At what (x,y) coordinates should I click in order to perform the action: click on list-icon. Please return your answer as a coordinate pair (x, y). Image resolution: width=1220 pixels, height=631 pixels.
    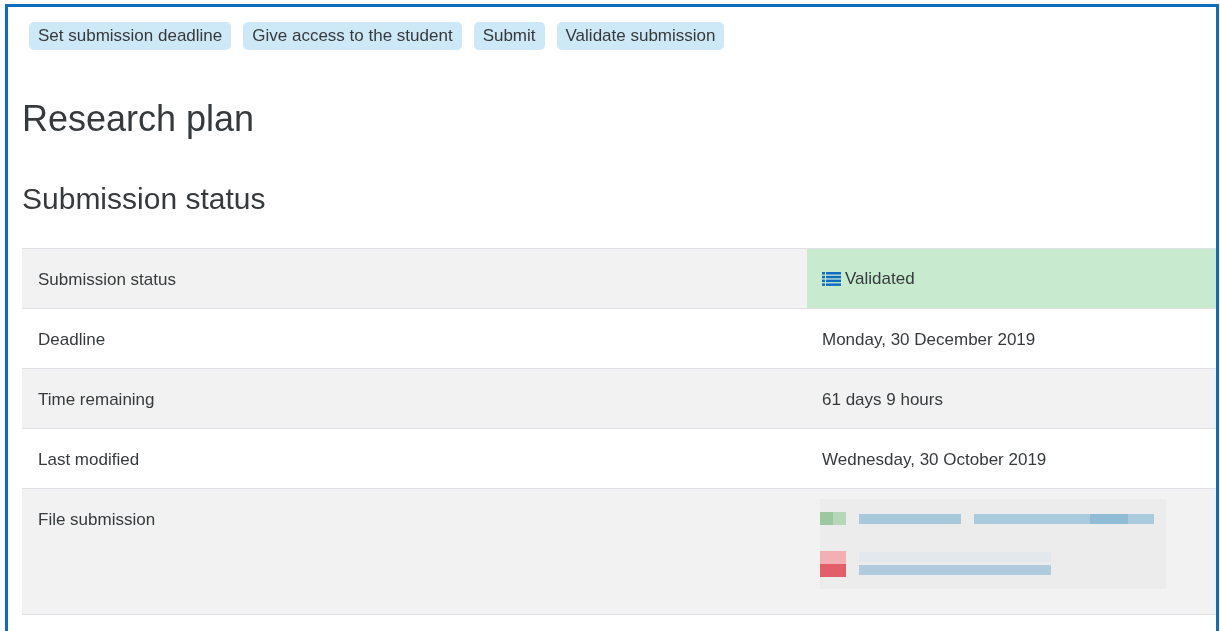
    Looking at the image, I should click on (831, 279).